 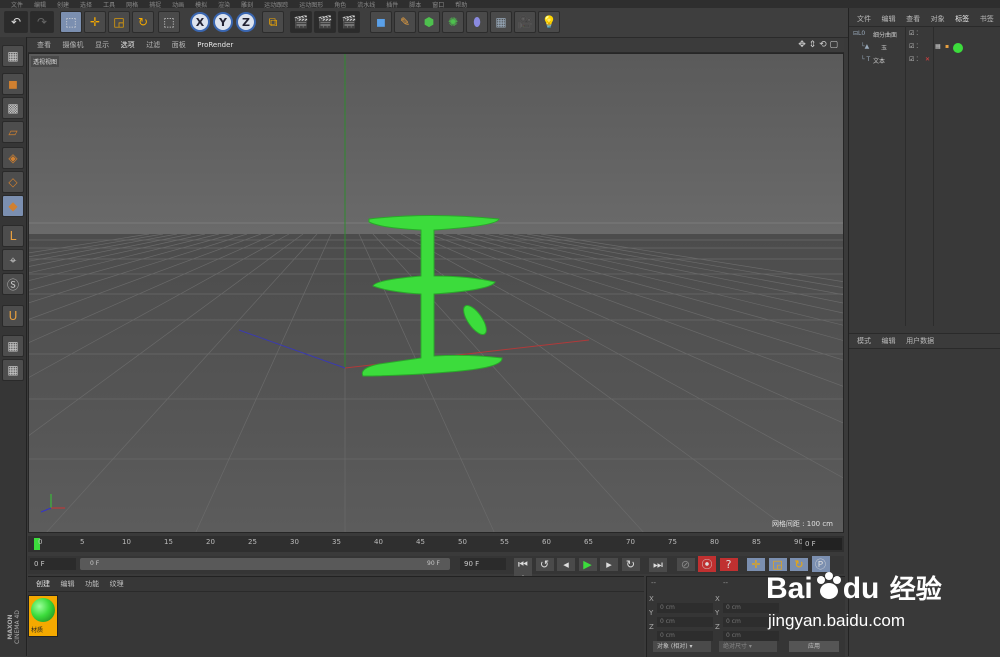 I want to click on keyframe-selection-button: ?, so click(x=728, y=564).